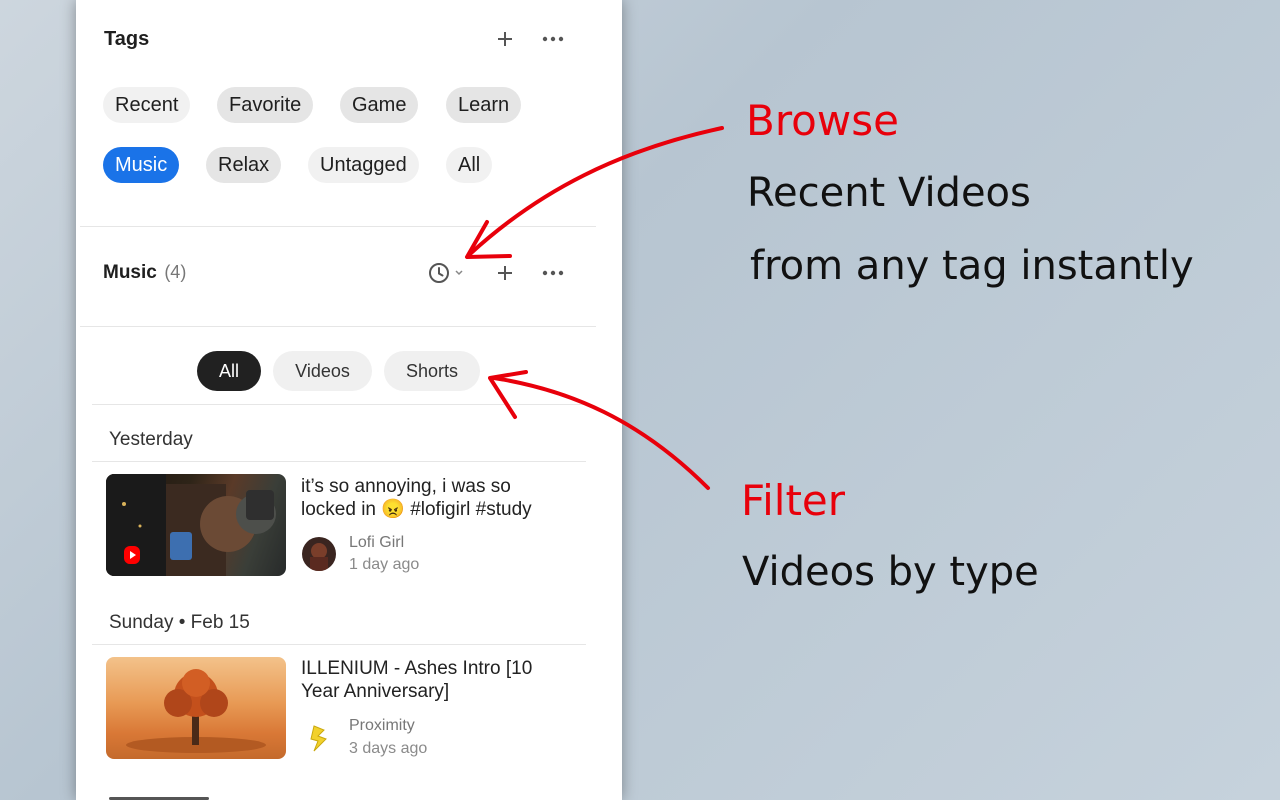  What do you see at coordinates (388, 748) in the screenshot?
I see `video-age: 3 days ago` at bounding box center [388, 748].